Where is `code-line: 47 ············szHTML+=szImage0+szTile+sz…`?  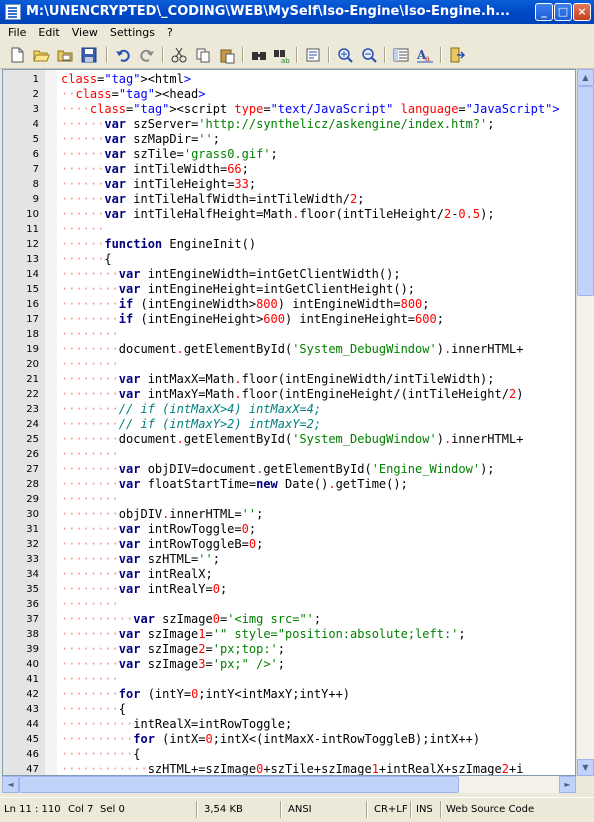 code-line: 47 ············szHTML+=szImage0+szTile+sz… is located at coordinates (289, 768).